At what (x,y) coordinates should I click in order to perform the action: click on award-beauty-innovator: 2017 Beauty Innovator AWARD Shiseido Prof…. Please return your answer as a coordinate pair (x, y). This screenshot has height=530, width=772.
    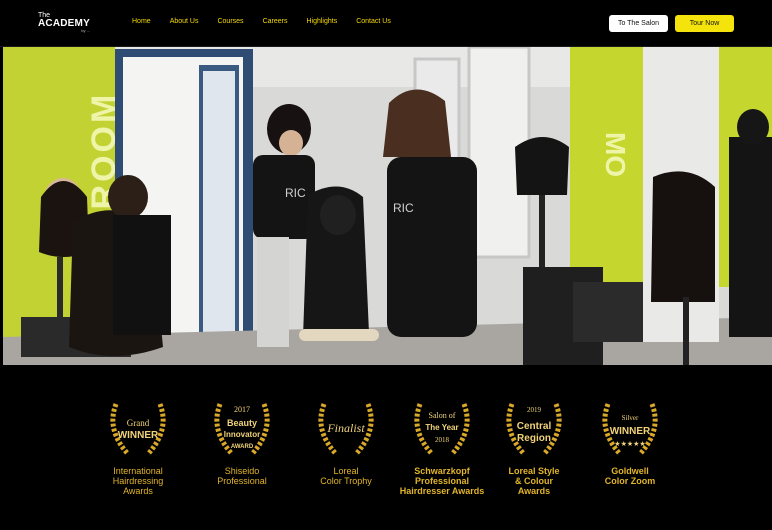
    Looking at the image, I should click on (242, 441).